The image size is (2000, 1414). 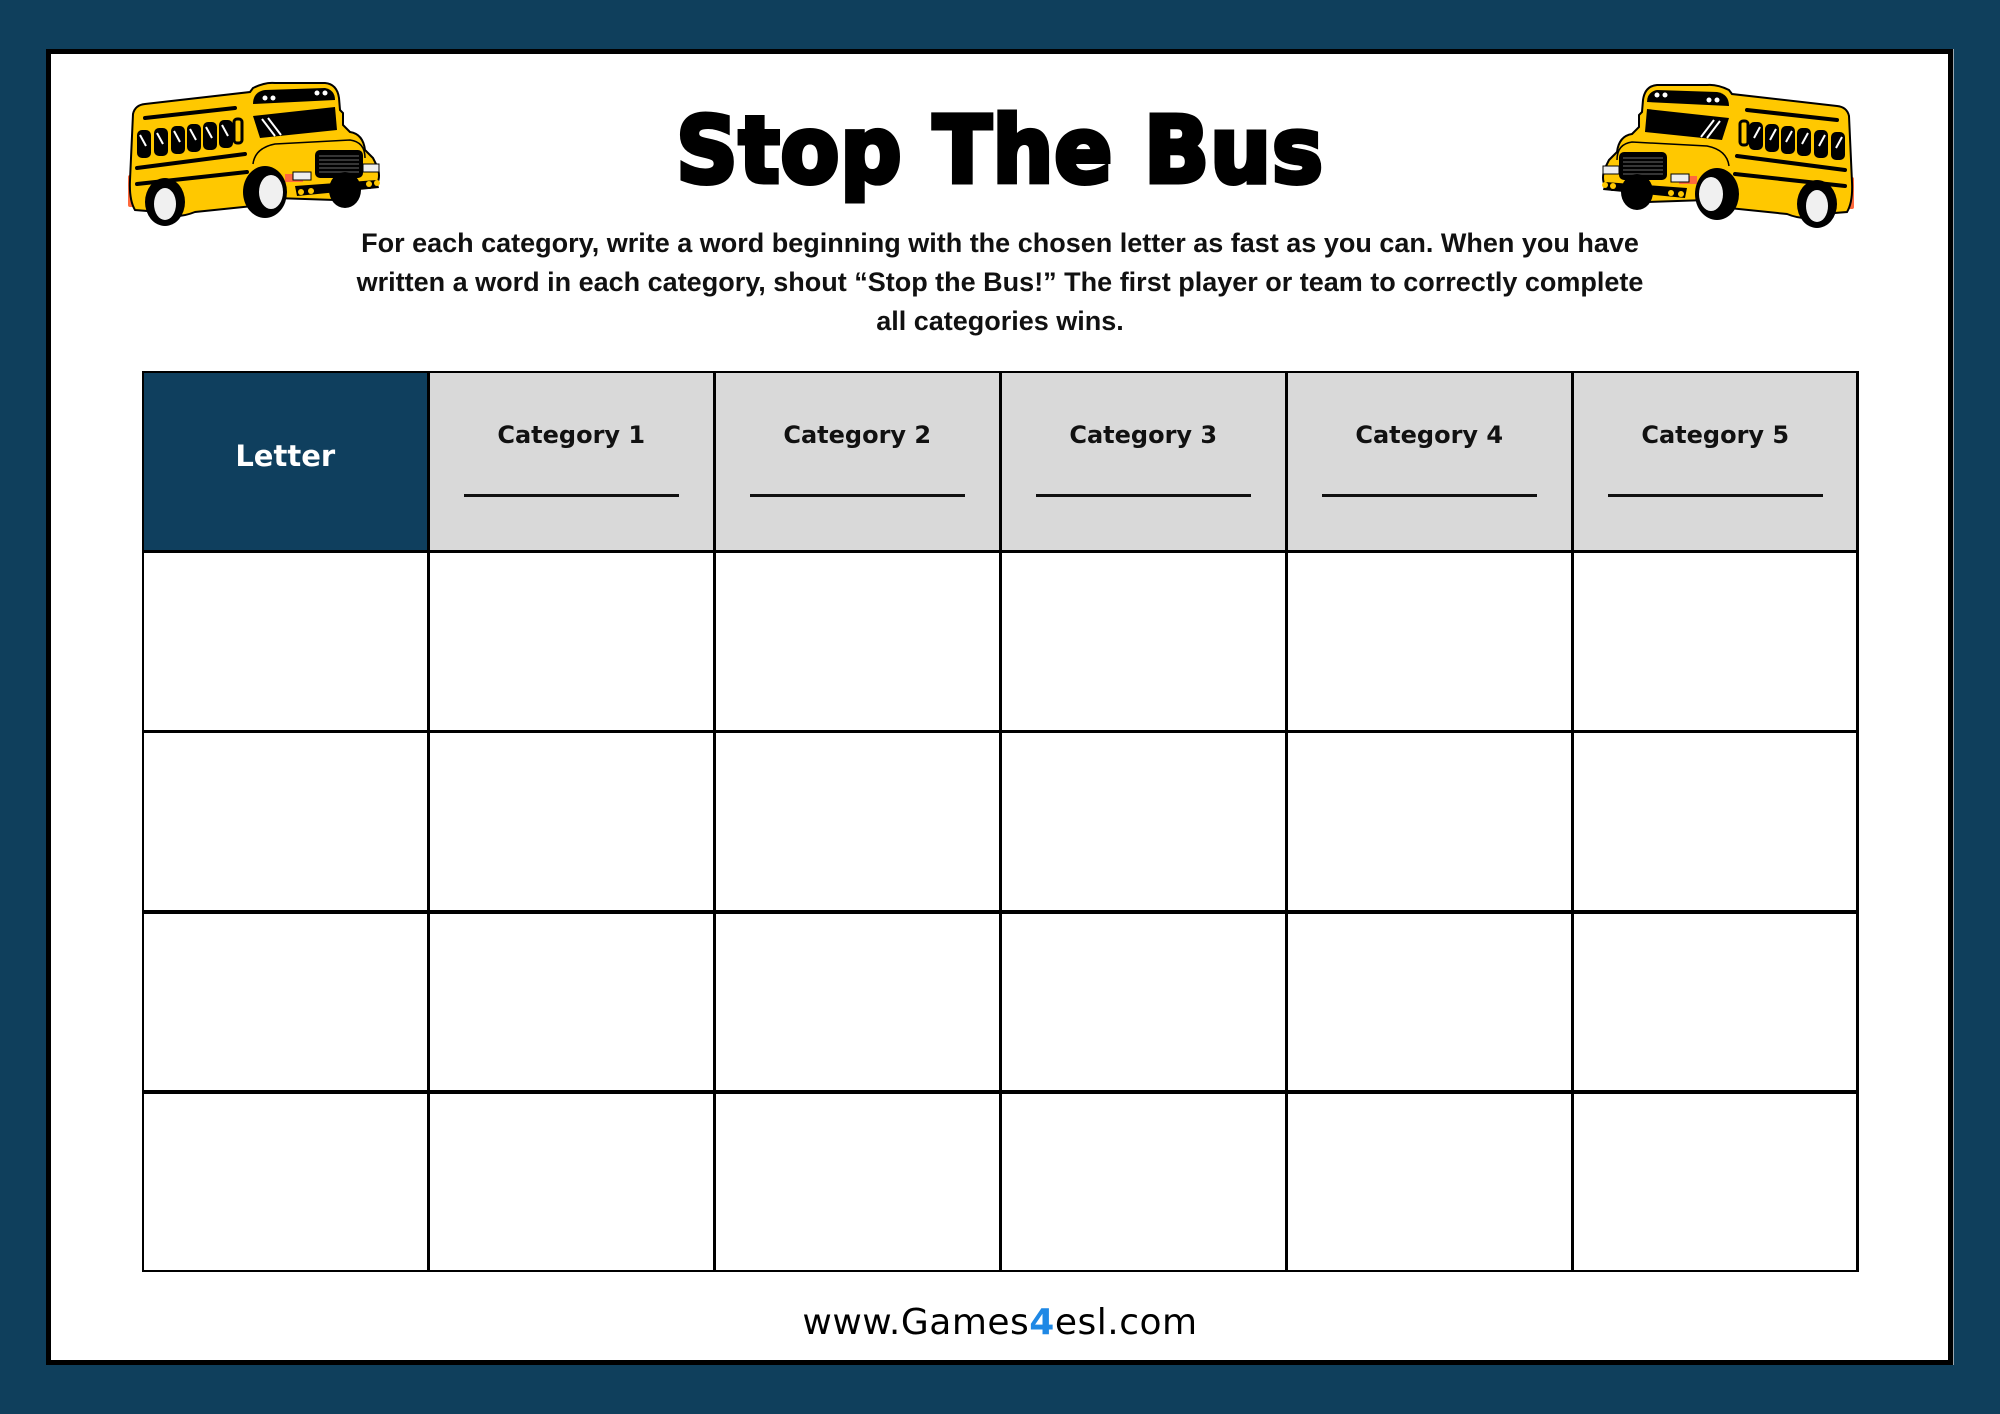 What do you see at coordinates (857, 461) in the screenshot?
I see `category-column-header: Category 2` at bounding box center [857, 461].